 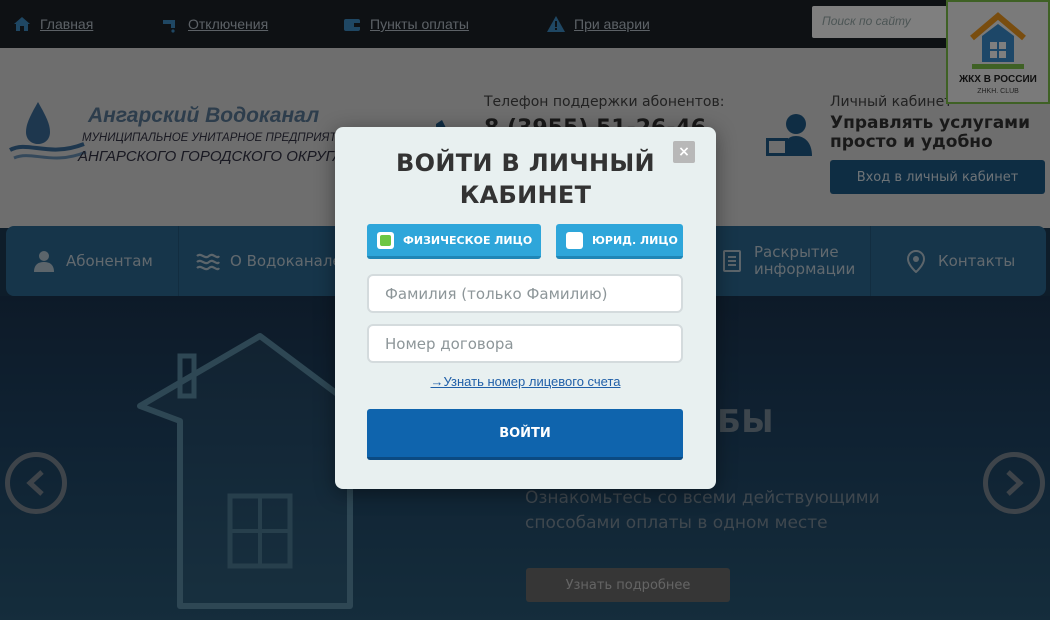 I want to click on individual-radio, so click(x=385, y=240).